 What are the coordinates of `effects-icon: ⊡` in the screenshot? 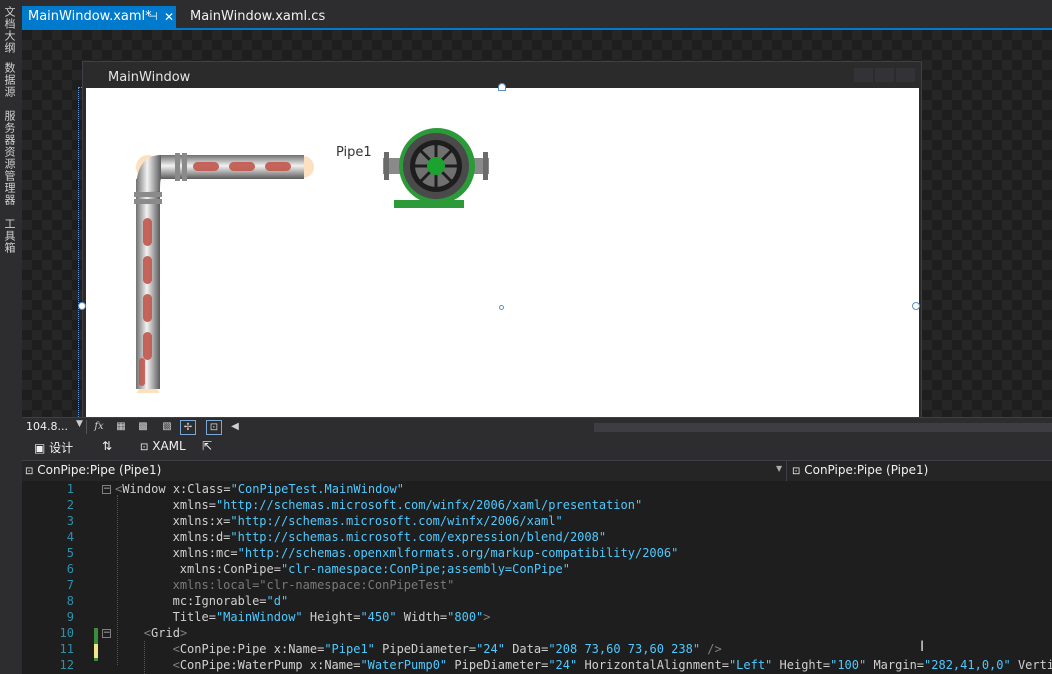 It's located at (214, 427).